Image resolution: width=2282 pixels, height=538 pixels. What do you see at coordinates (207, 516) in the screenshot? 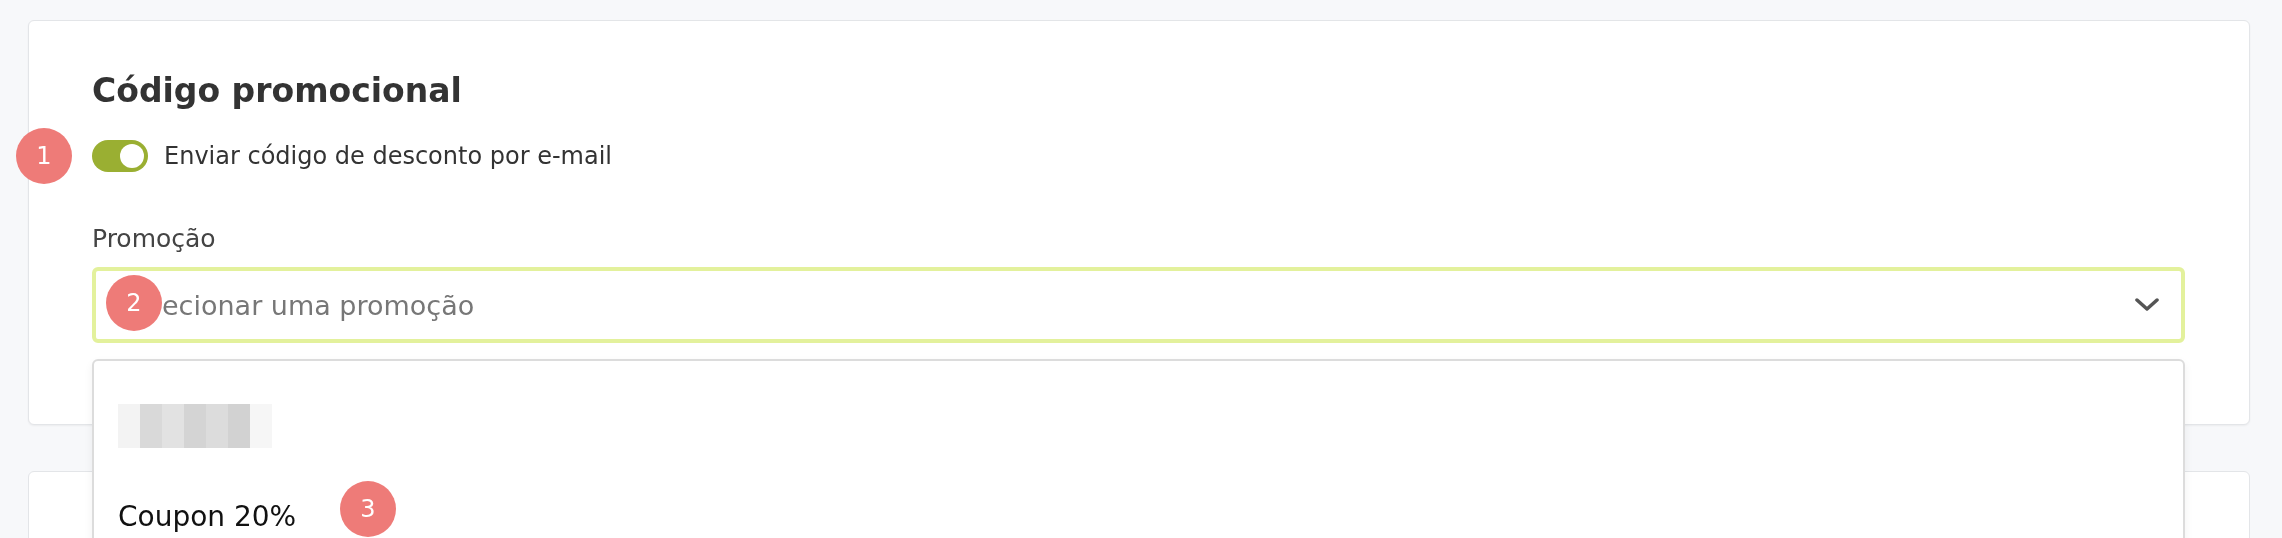
I see `dropdown-option: Coupon 20%` at bounding box center [207, 516].